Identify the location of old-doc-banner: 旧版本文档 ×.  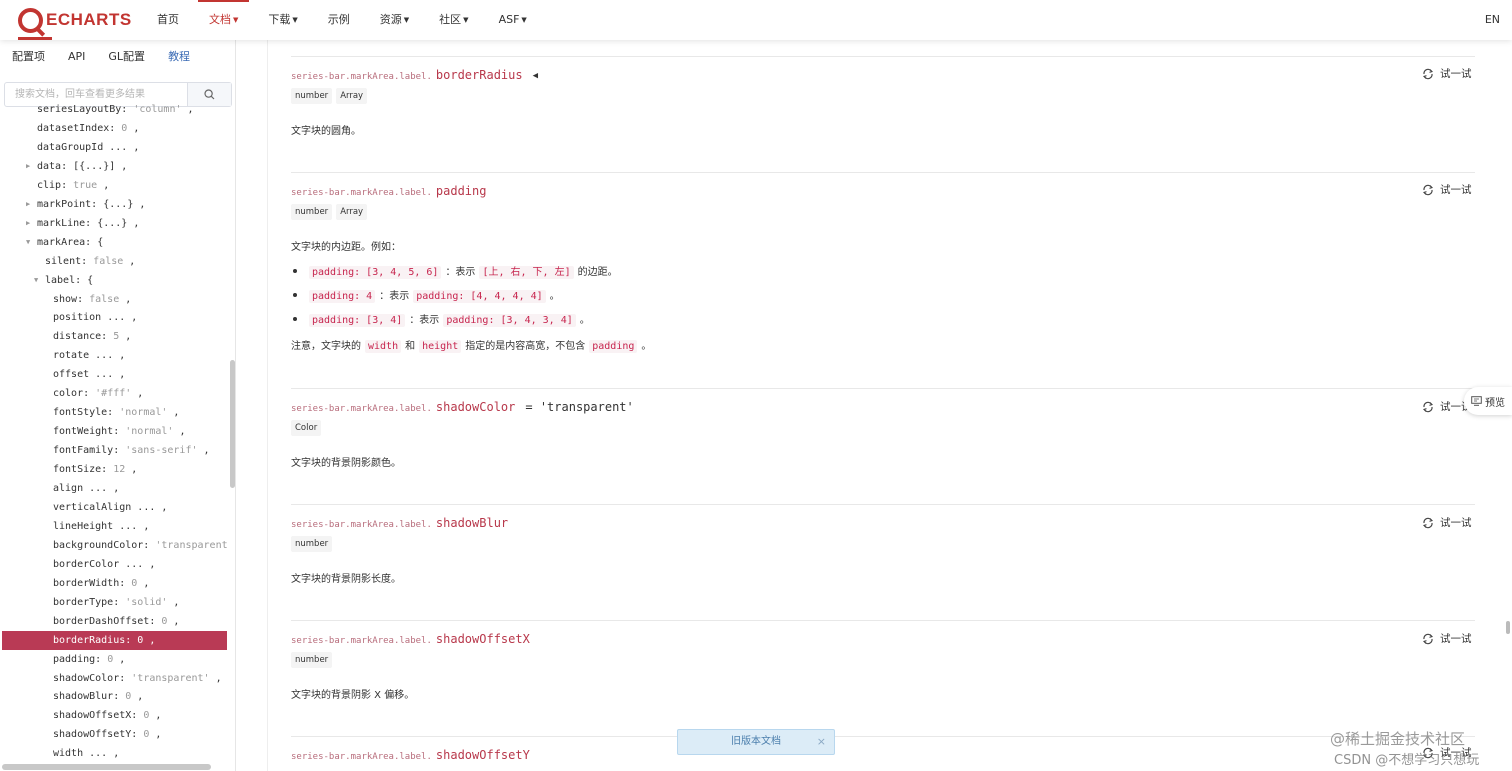
(756, 742).